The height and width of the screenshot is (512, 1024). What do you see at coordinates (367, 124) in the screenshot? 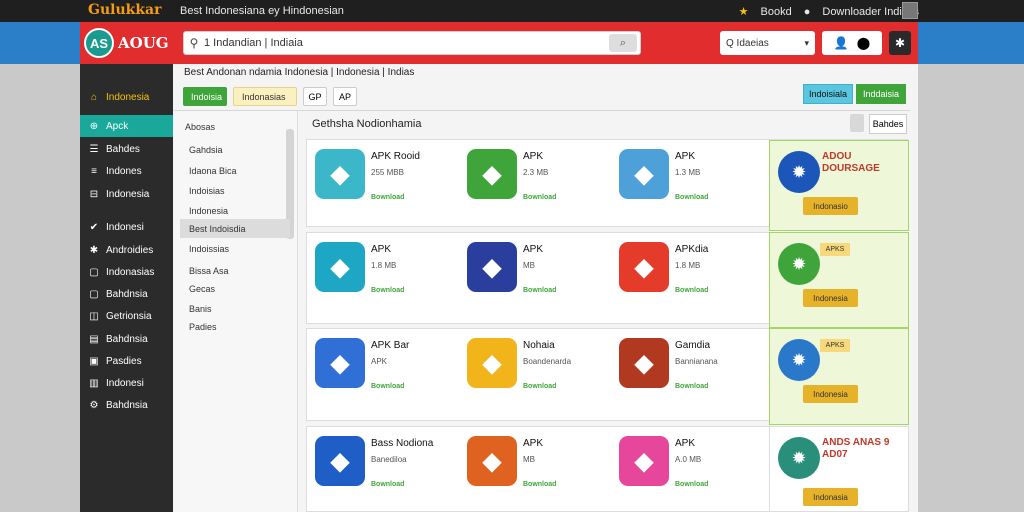
I see `list-heading: Gethsha Nodionhamia` at bounding box center [367, 124].